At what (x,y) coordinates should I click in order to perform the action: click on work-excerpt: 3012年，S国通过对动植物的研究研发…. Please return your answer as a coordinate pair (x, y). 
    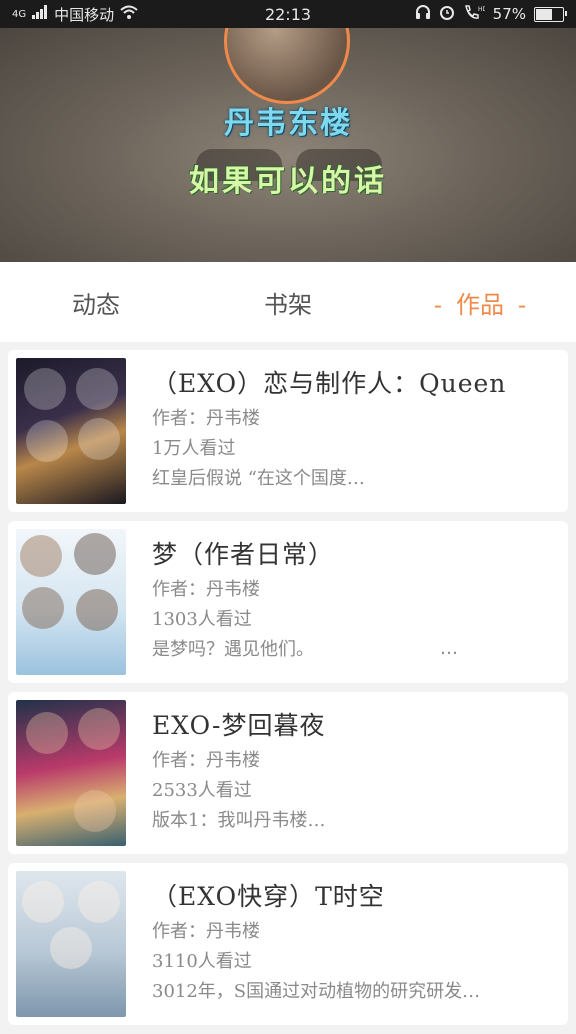
    Looking at the image, I should click on (316, 991).